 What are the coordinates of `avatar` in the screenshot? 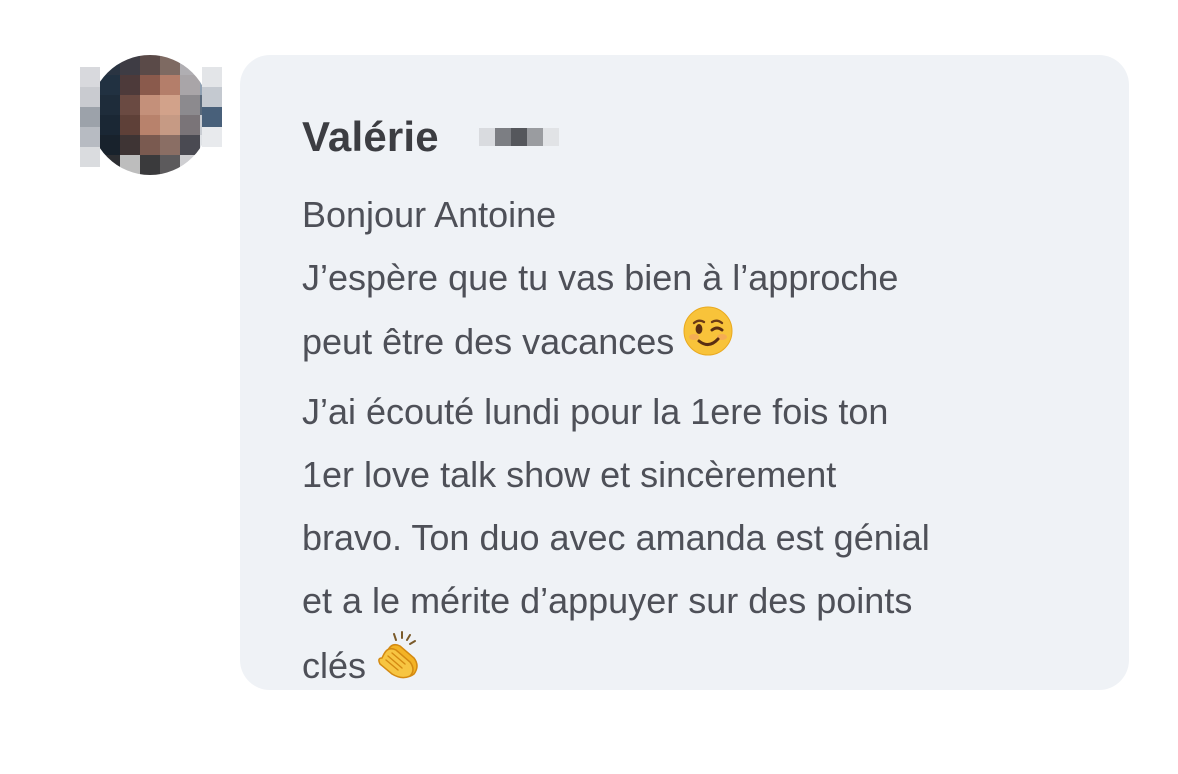 It's located at (151, 115).